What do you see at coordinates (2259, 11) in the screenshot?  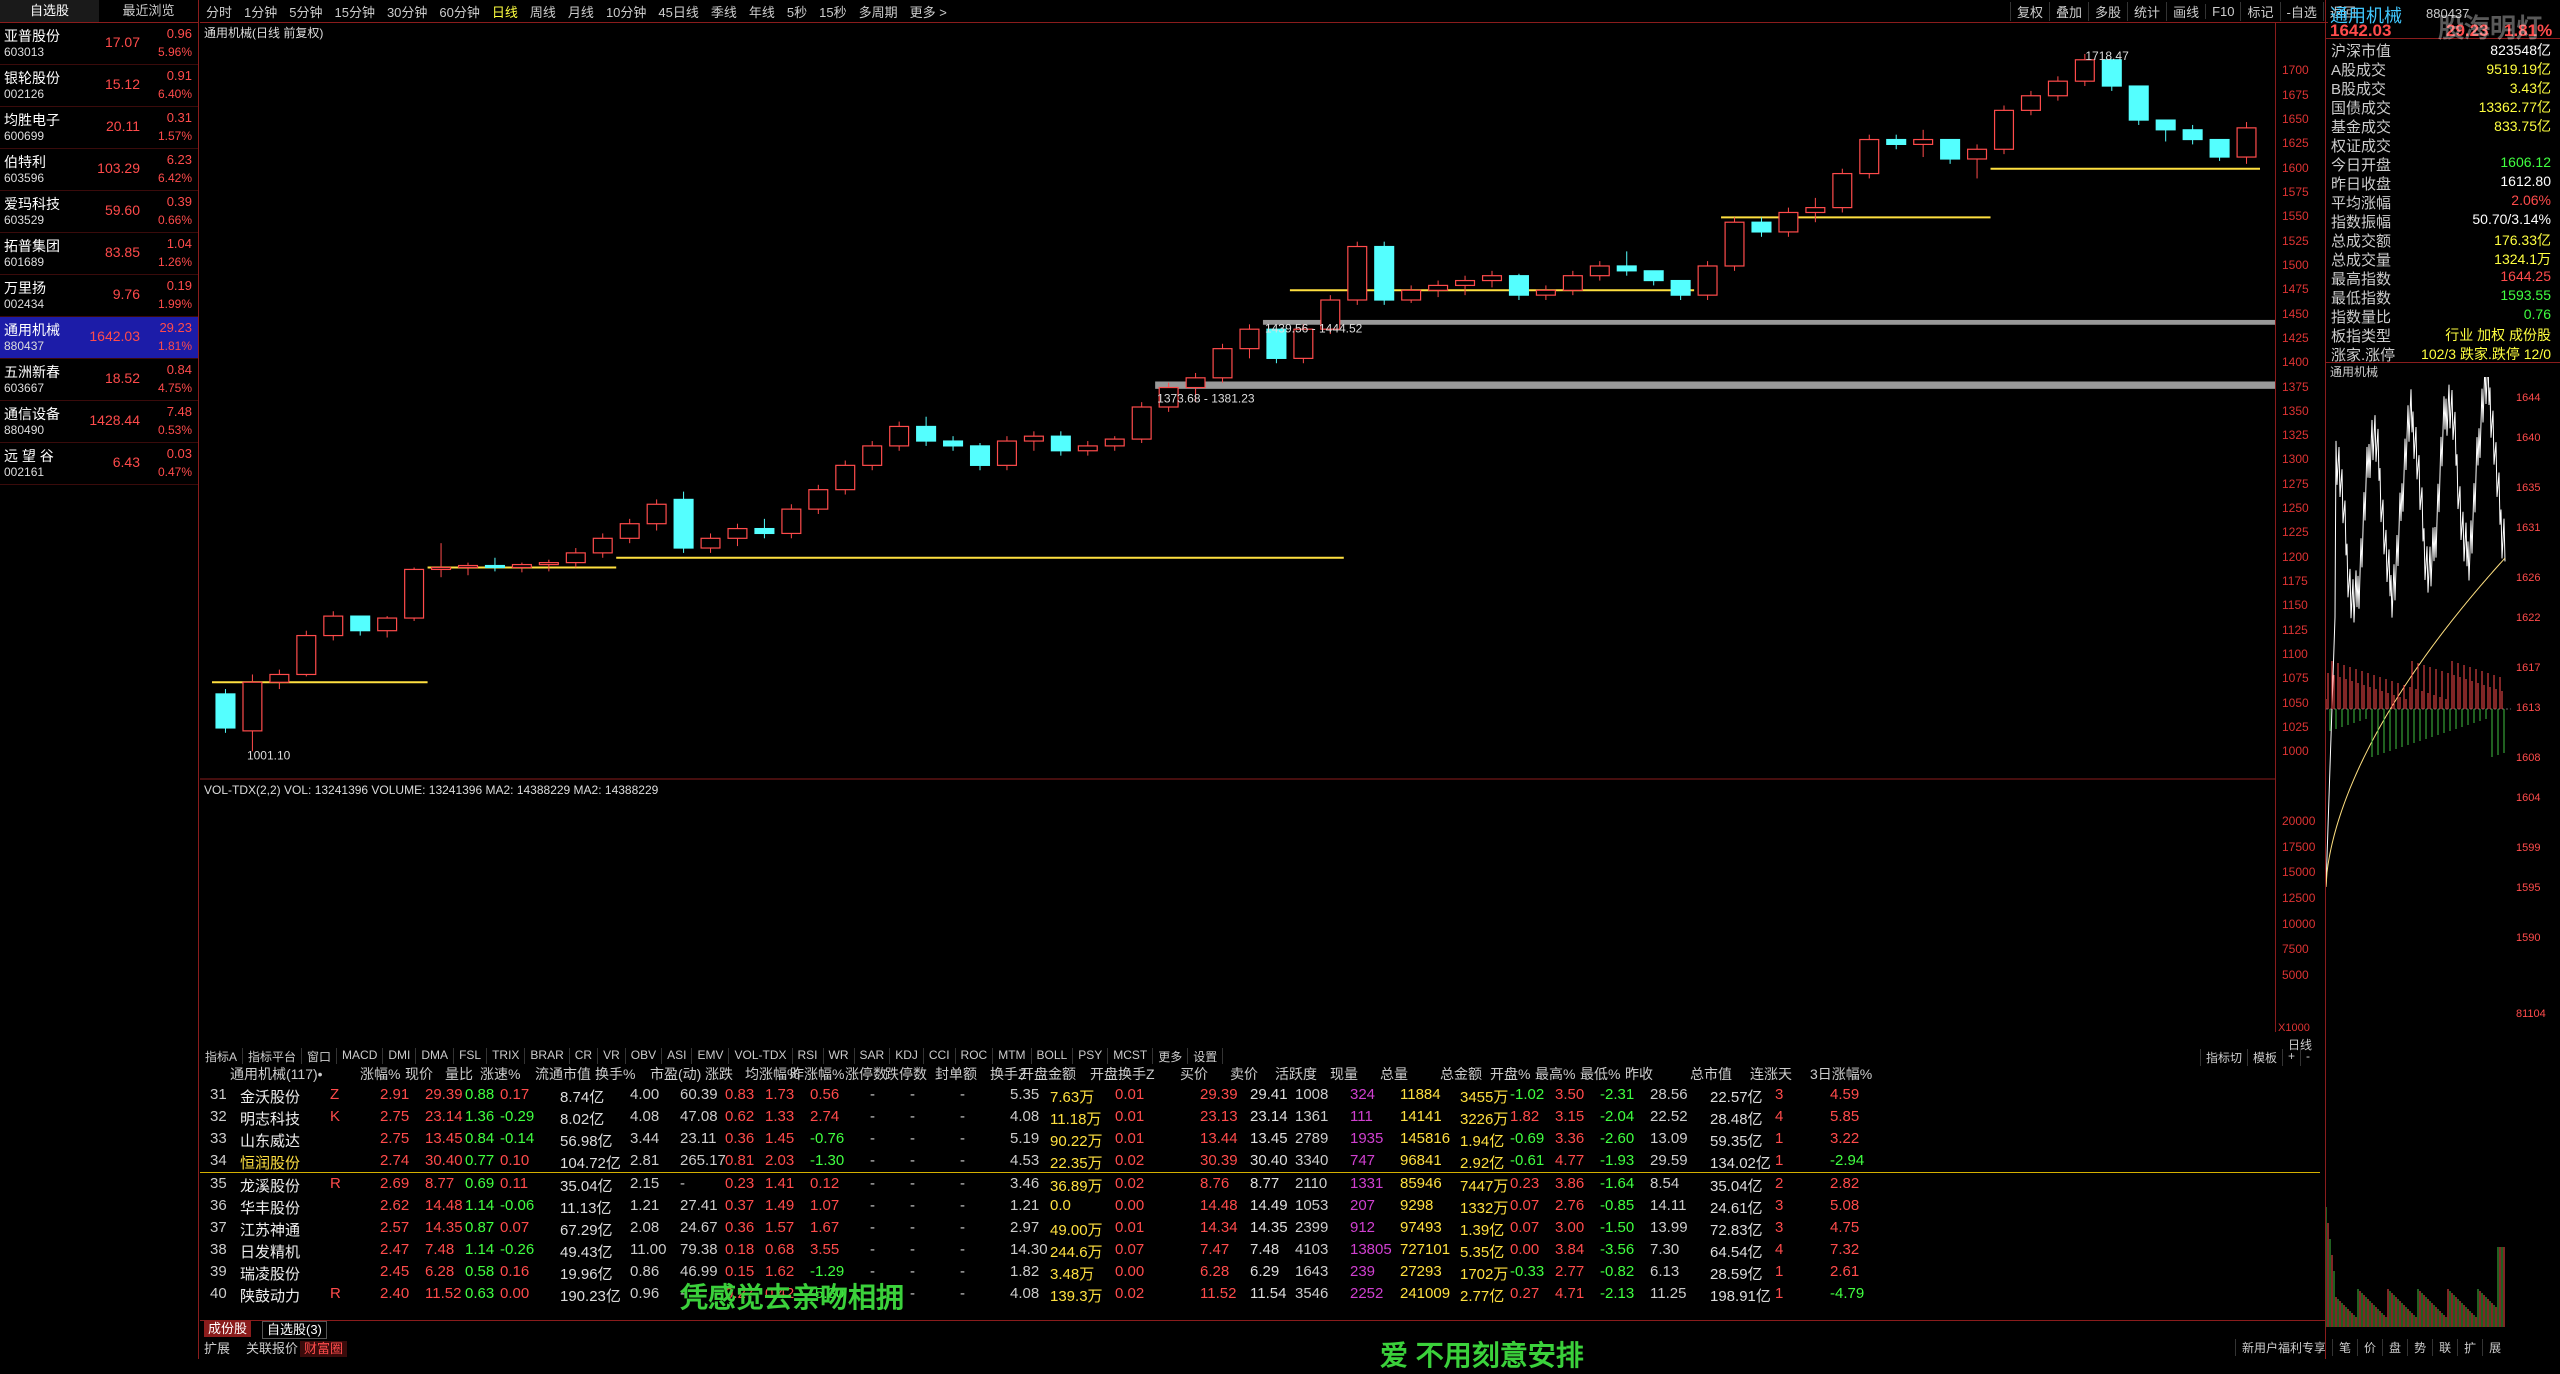 I see `tool-6: 标记` at bounding box center [2259, 11].